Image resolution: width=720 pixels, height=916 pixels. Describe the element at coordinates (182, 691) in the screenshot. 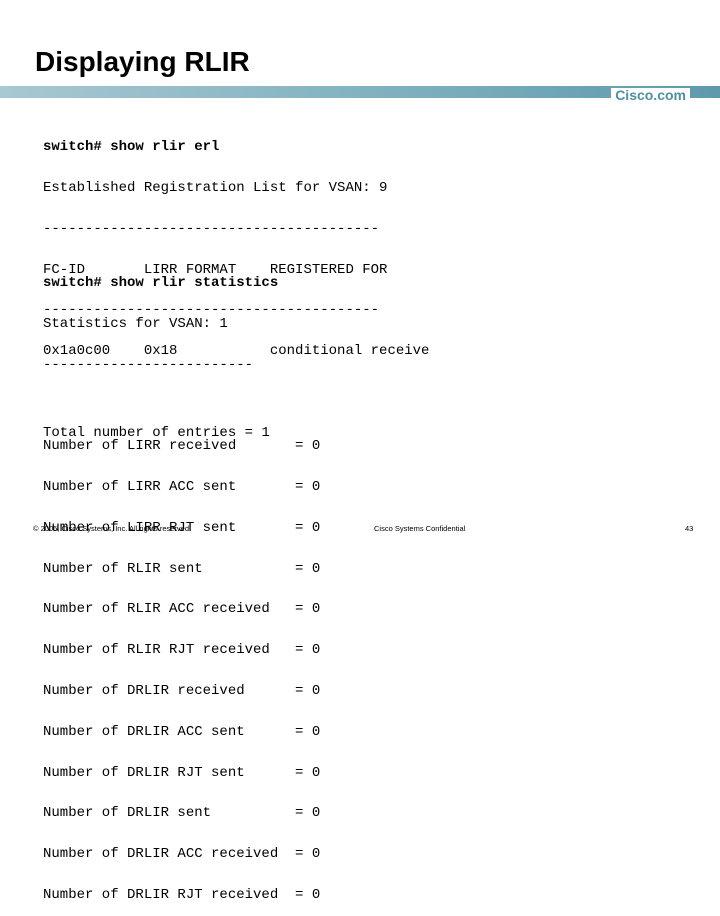

I see `stat-line: Number of DRLIR received = 0` at that location.